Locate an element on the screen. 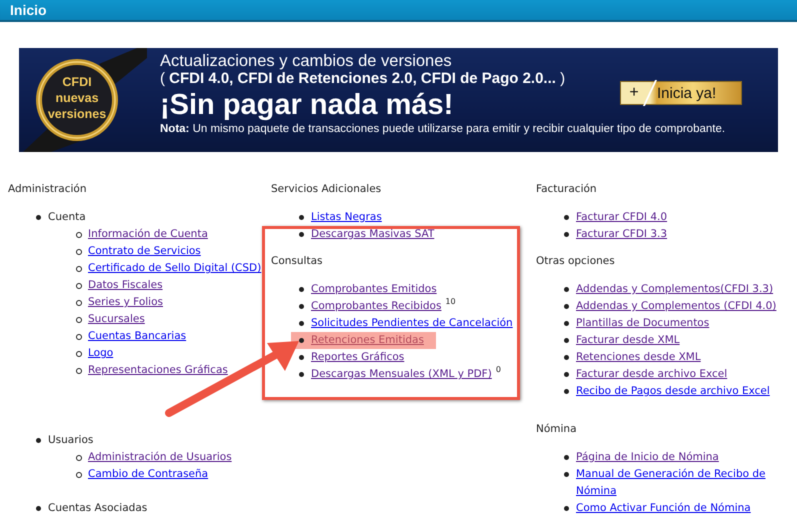 Image resolution: width=797 pixels, height=516 pixels. nav-link: Reportes Gráficos is located at coordinates (357, 357).